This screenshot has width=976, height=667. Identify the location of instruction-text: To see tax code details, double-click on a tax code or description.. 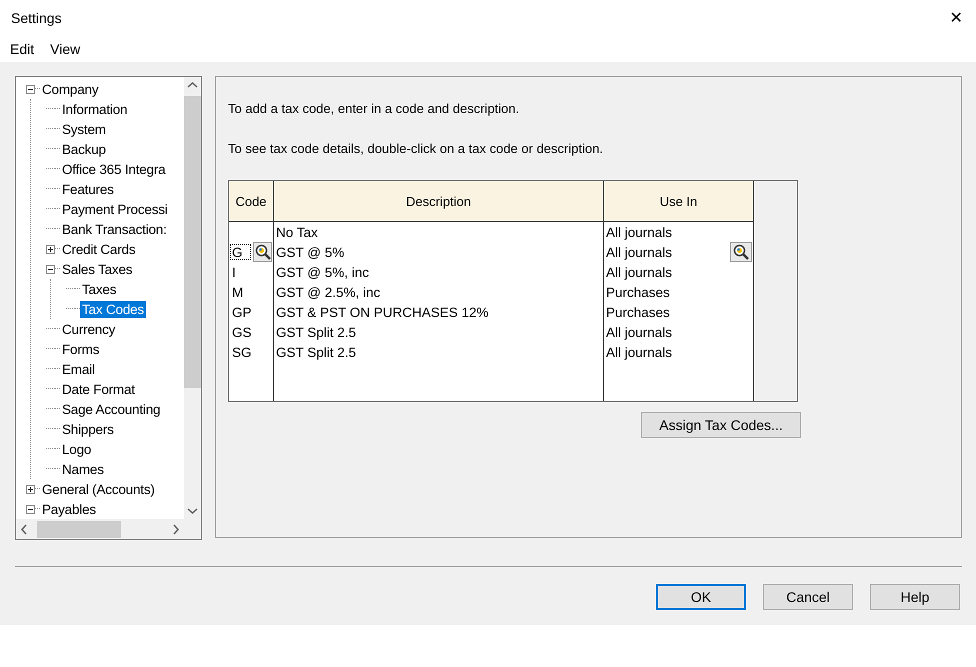
(416, 149).